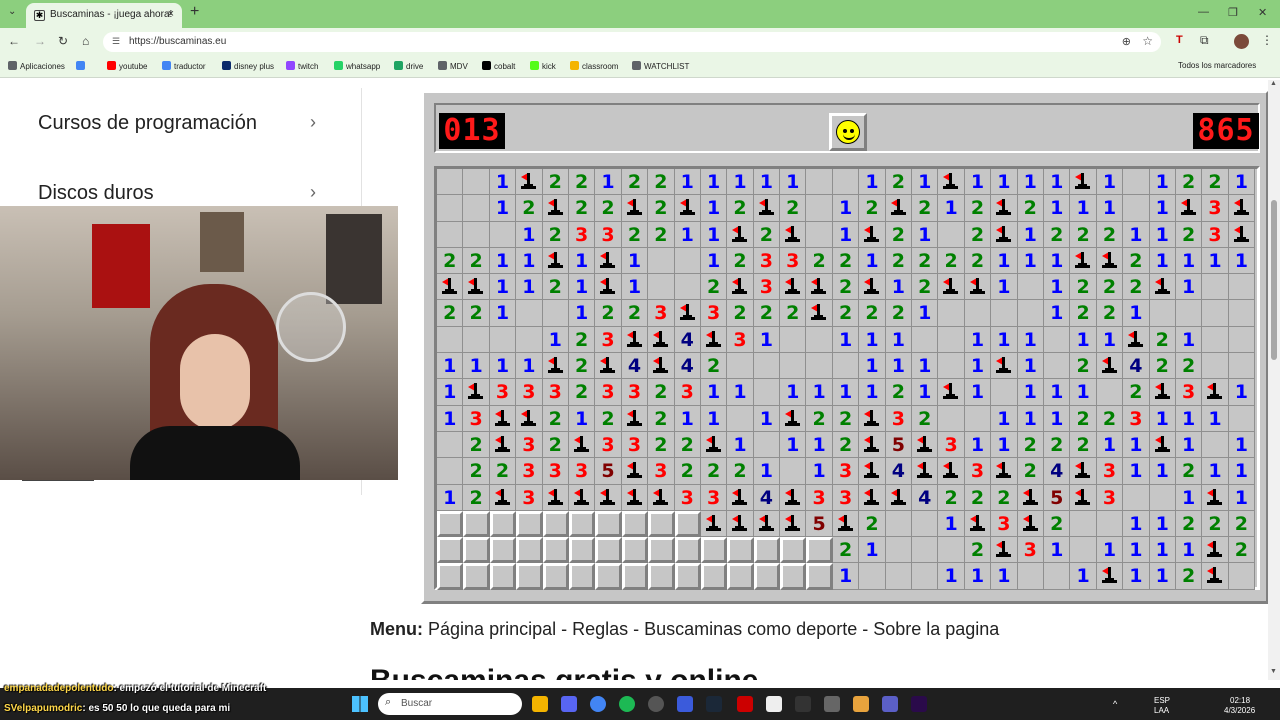 This screenshot has height=720, width=1280. I want to click on chevron-right-icon: ›, so click(313, 192).